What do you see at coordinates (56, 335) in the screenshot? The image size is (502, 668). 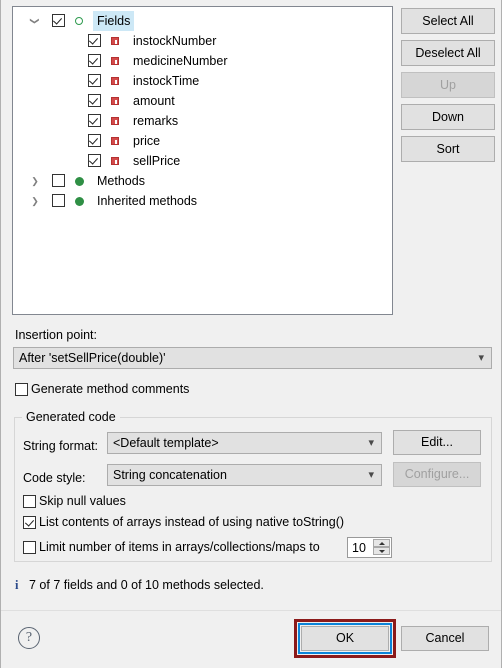 I see `insertion-point-label: Insertion point:` at bounding box center [56, 335].